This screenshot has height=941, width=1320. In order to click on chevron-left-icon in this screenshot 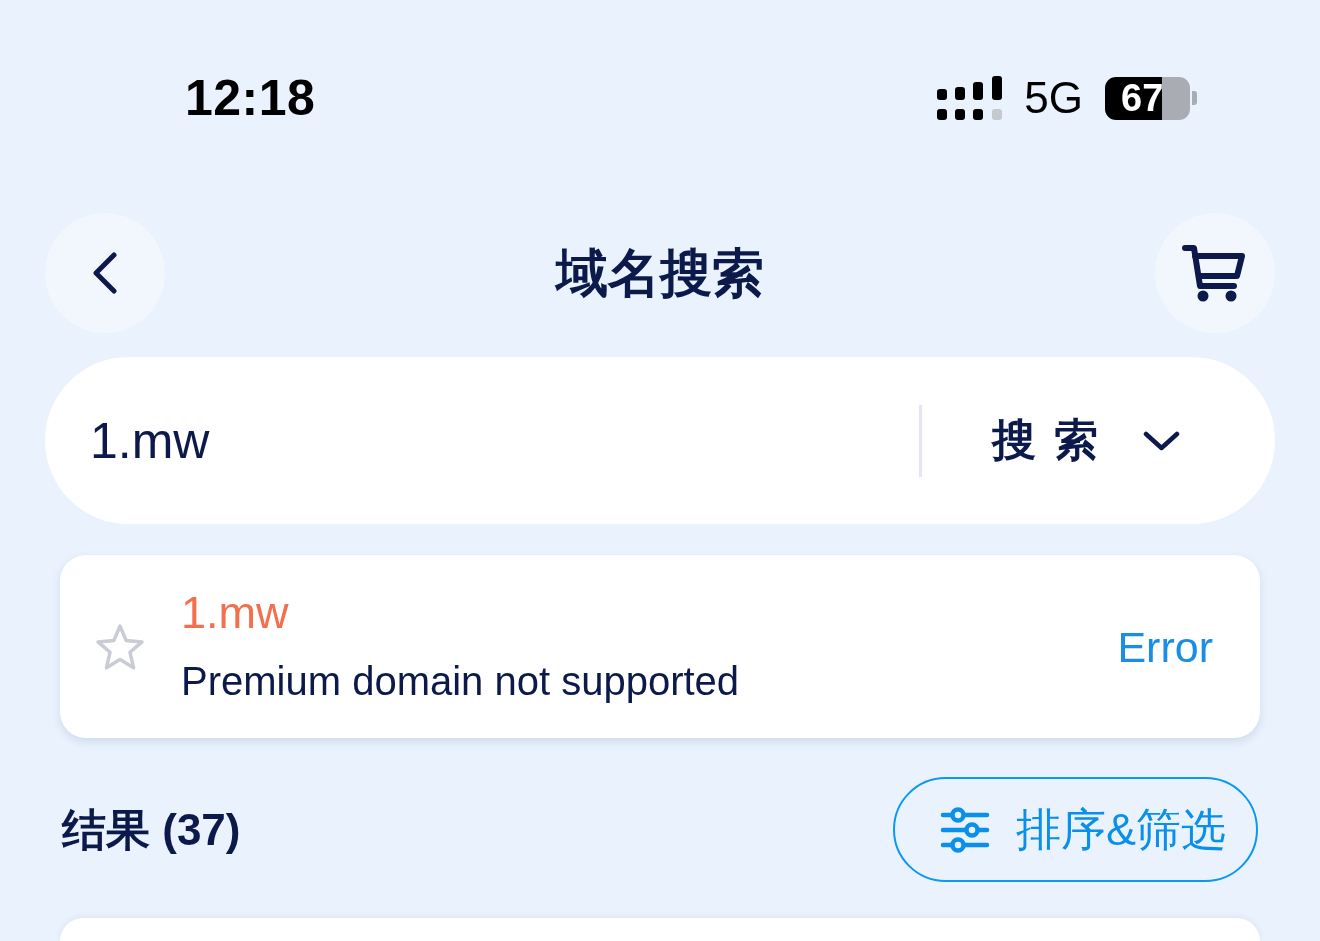, I will do `click(105, 273)`.